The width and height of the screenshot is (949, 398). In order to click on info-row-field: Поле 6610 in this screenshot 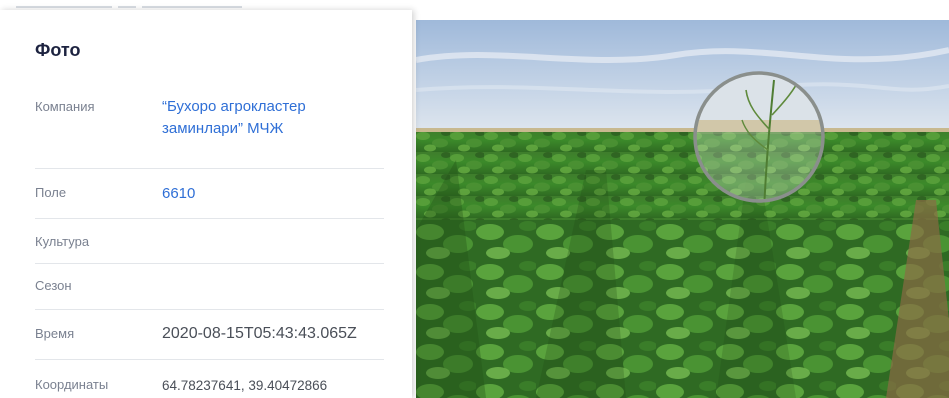, I will do `click(209, 194)`.